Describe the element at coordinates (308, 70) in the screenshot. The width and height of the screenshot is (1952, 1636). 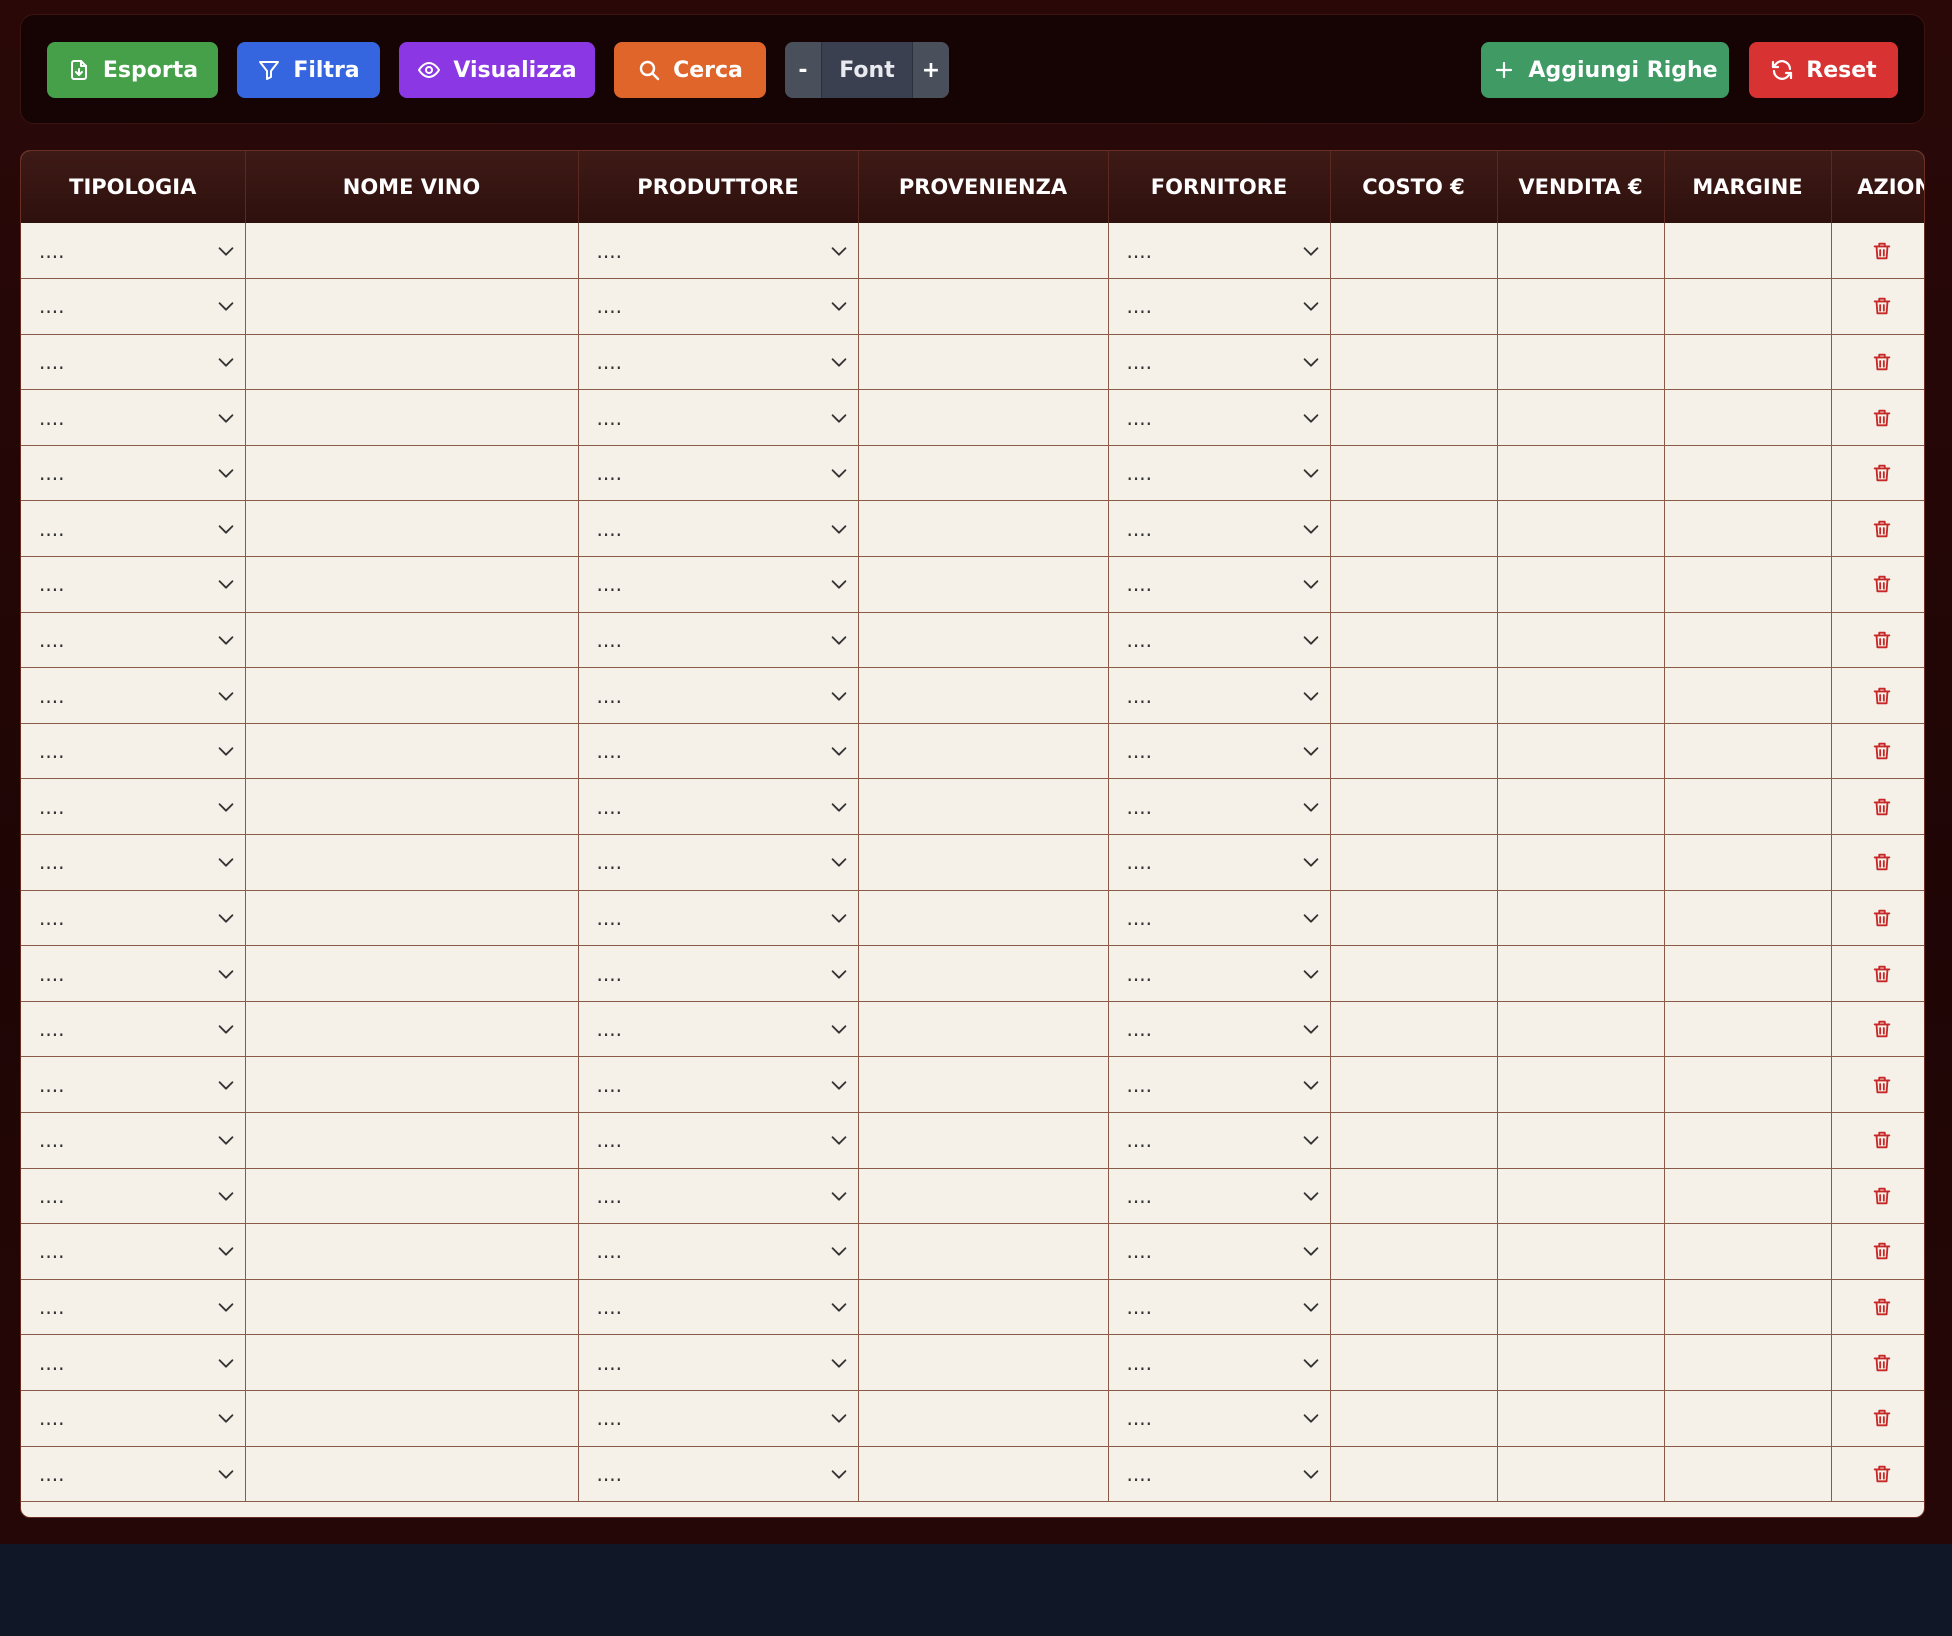
I see `filter-button: Filtra` at that location.